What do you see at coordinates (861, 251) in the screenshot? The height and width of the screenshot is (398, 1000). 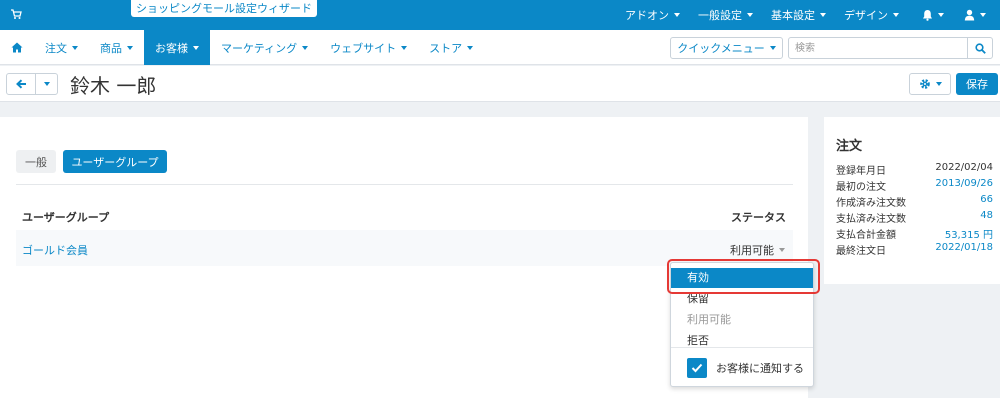 I see `stat-label: 最終注文日` at bounding box center [861, 251].